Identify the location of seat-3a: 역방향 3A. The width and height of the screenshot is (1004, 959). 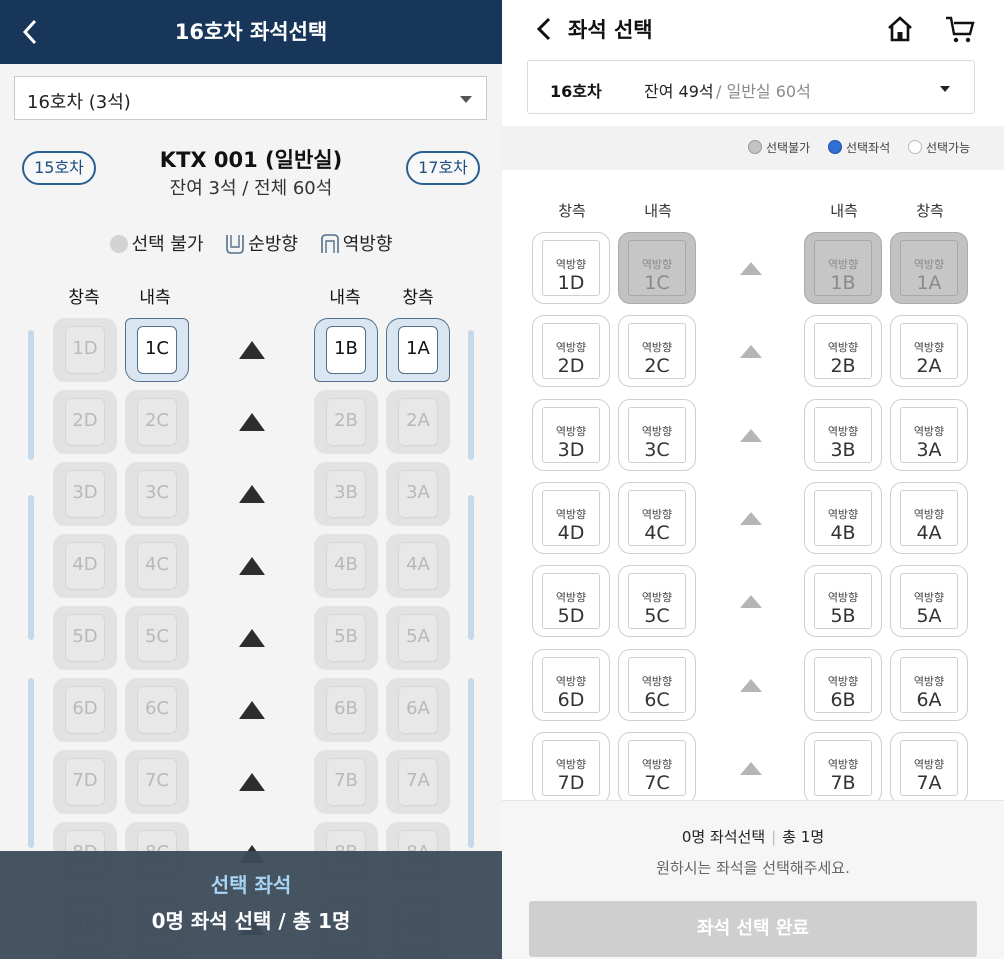
(929, 434).